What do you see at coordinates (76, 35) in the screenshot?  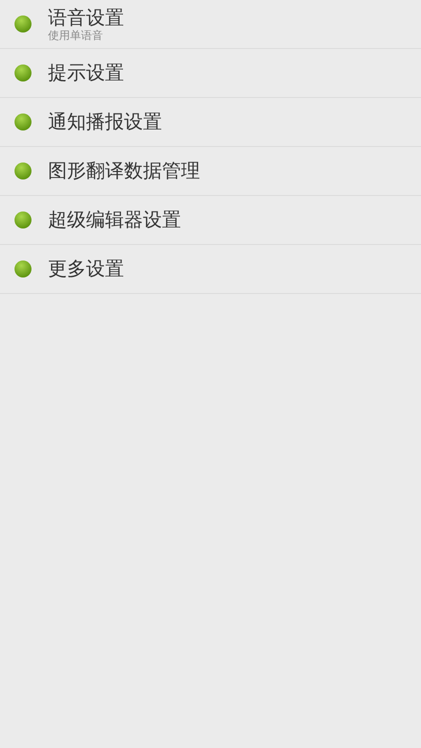 I see `item-subtitle: 使用单语音` at bounding box center [76, 35].